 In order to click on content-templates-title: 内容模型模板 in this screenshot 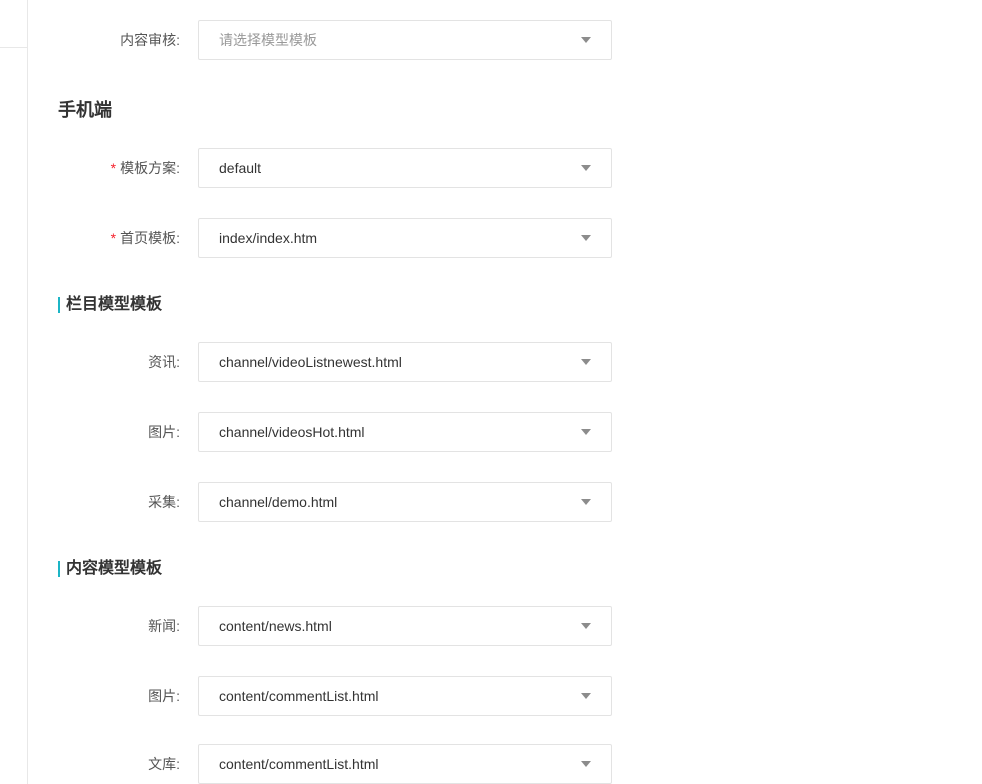, I will do `click(110, 569)`.